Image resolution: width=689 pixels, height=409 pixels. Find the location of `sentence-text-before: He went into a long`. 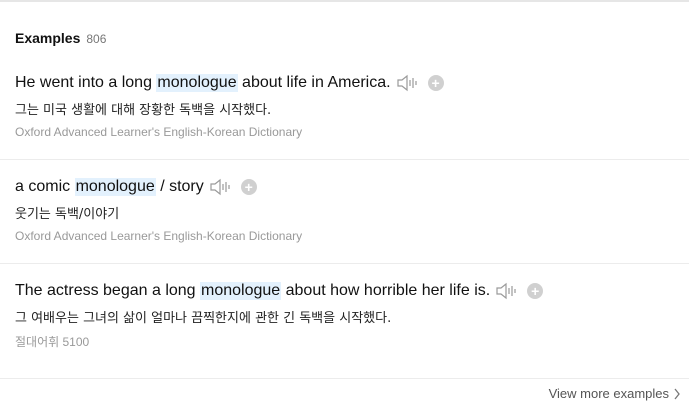

sentence-text-before: He went into a long is located at coordinates (86, 82).